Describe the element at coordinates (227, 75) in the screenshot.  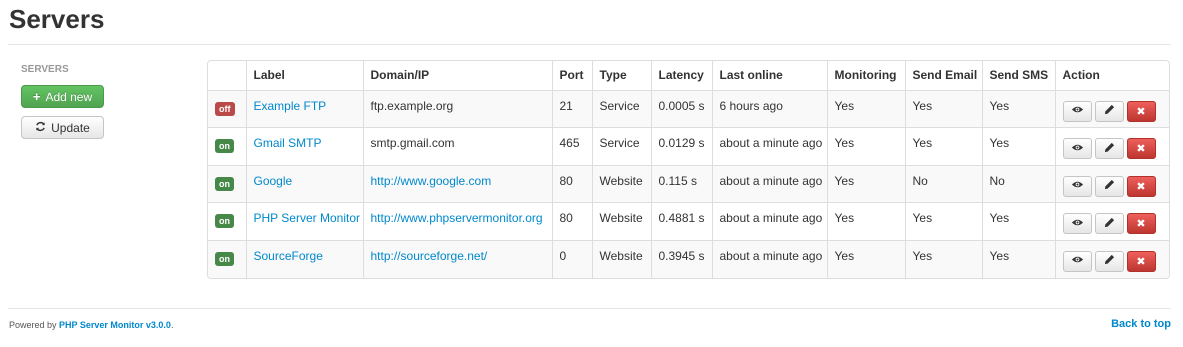
I see `column-header-status` at that location.